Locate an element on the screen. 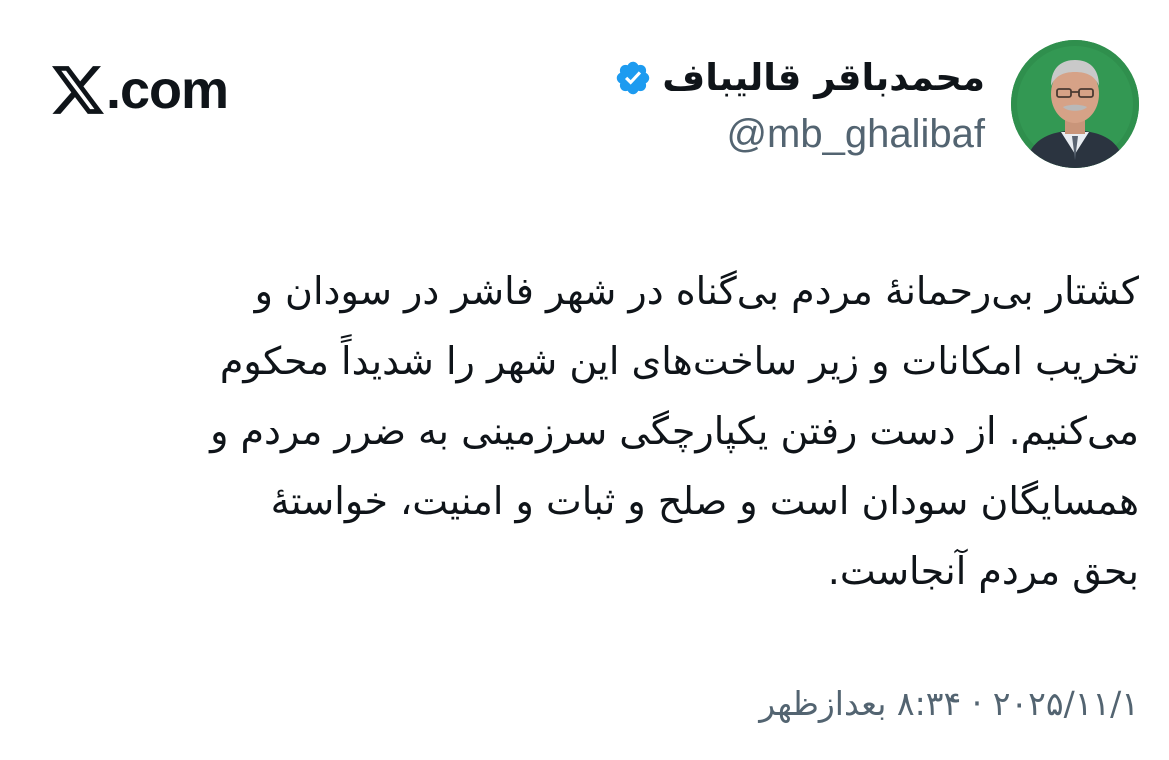 This screenshot has height=760, width=1169. avatar is located at coordinates (1075, 104).